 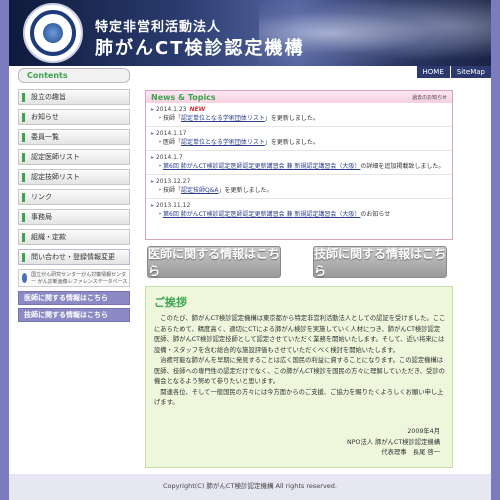 I want to click on news-item: 2014.1.17 ・医師「認定単位となる学術団体リスト」を更新しました。, so click(x=299, y=139).